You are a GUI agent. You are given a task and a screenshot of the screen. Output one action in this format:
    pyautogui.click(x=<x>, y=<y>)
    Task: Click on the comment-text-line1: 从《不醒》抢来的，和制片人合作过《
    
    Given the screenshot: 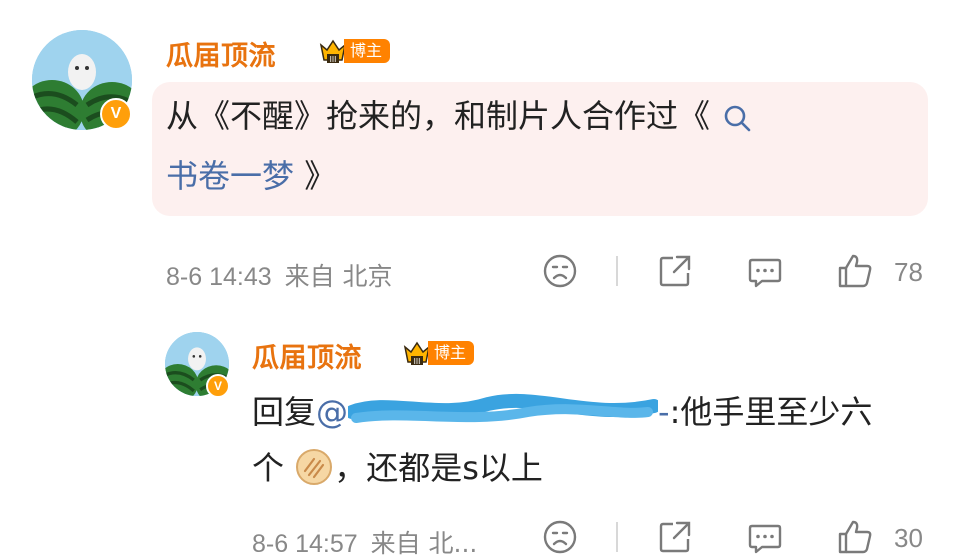 What is the action you would take?
    pyautogui.click(x=438, y=116)
    